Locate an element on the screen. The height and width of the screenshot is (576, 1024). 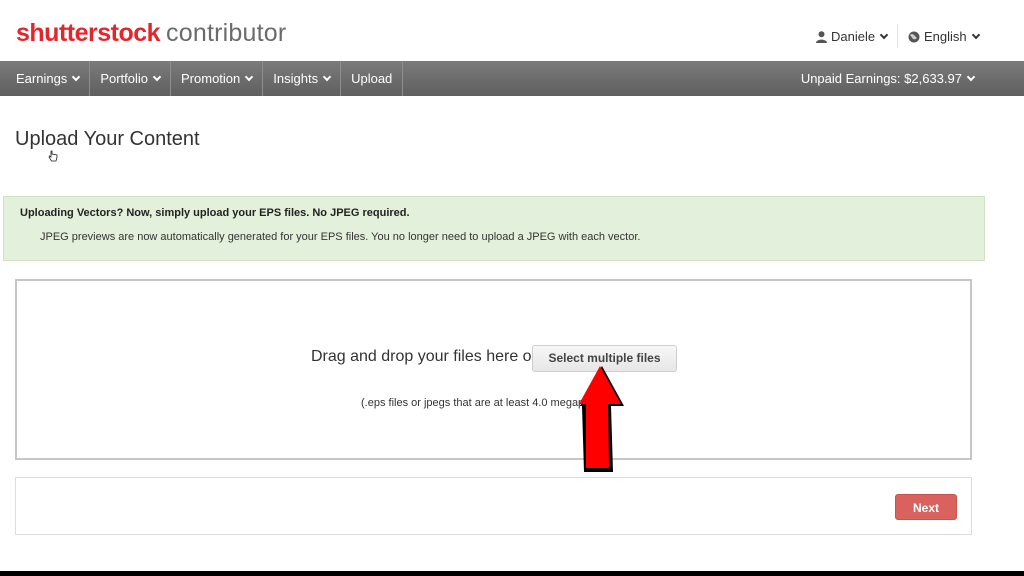
page-title: Upload Your Content is located at coordinates (107, 139).